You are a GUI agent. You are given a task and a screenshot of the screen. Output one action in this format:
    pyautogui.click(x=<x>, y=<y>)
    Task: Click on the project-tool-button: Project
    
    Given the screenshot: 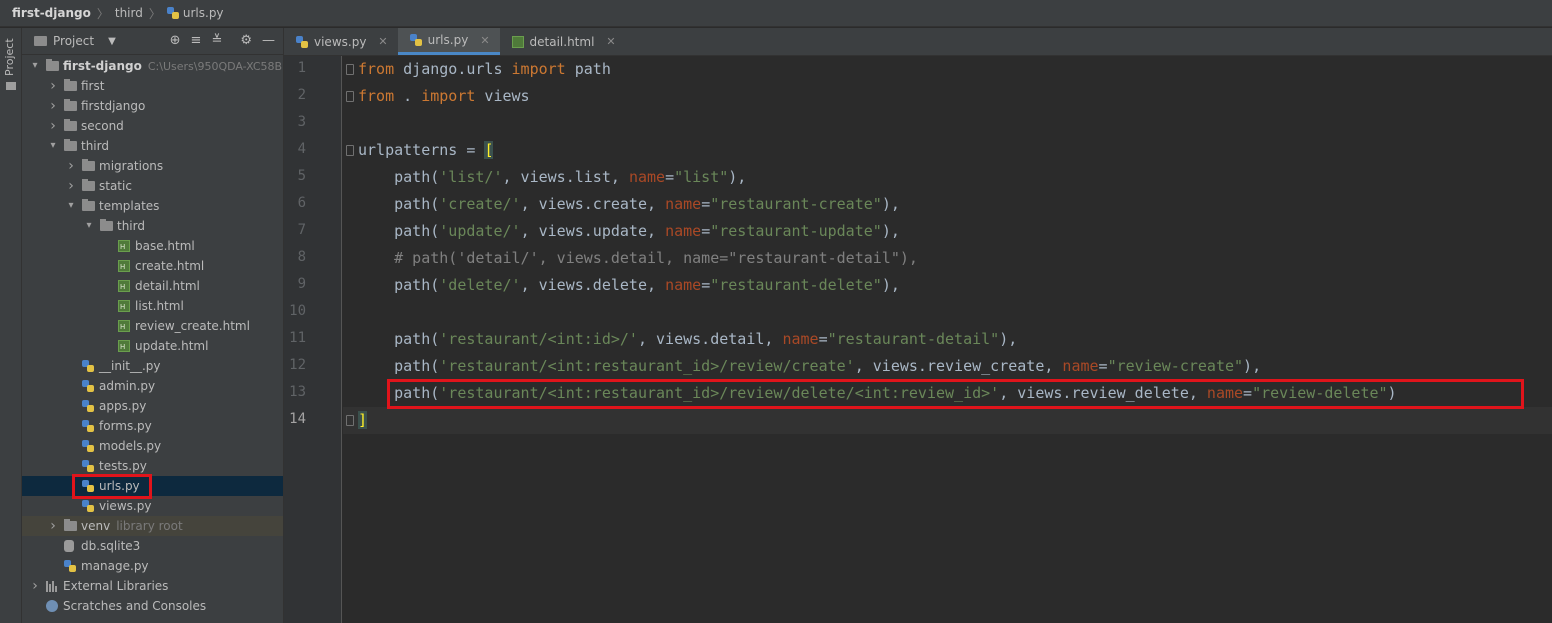 What is the action you would take?
    pyautogui.click(x=9, y=56)
    